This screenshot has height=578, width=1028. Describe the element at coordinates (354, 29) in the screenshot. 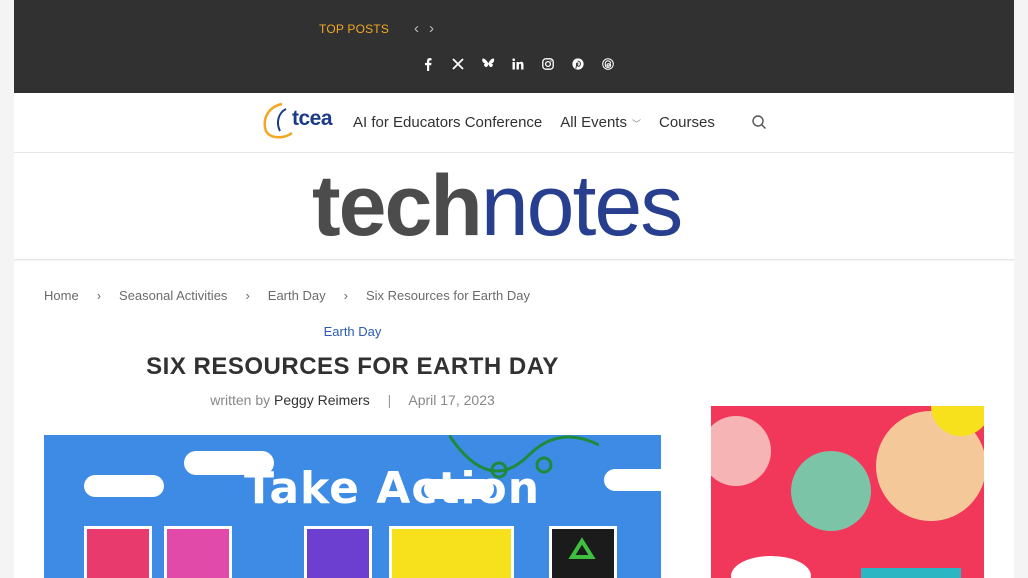

I see `top-posts-label: TOP POSTS` at that location.